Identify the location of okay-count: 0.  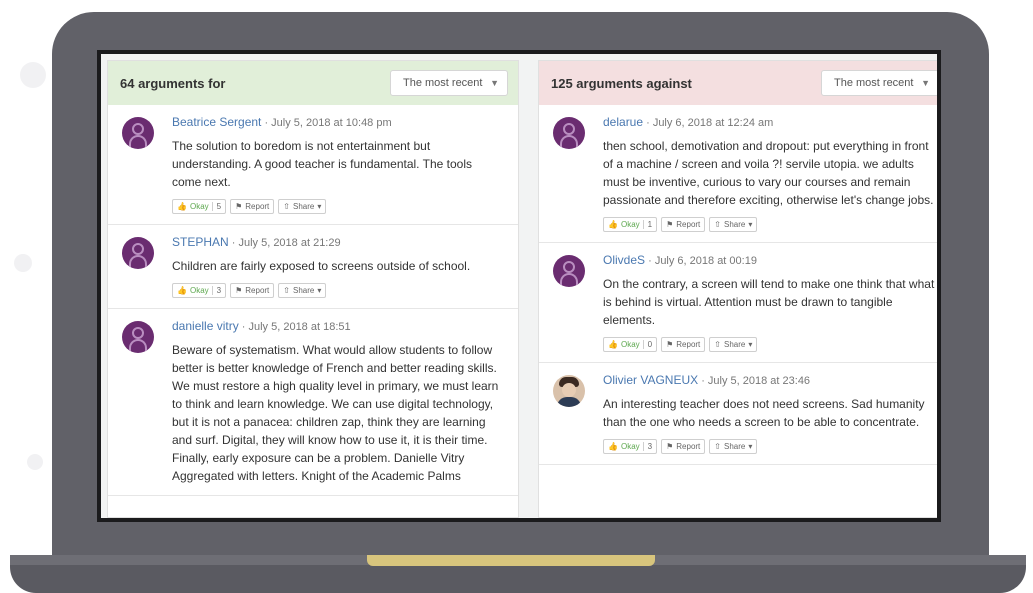
(647, 344).